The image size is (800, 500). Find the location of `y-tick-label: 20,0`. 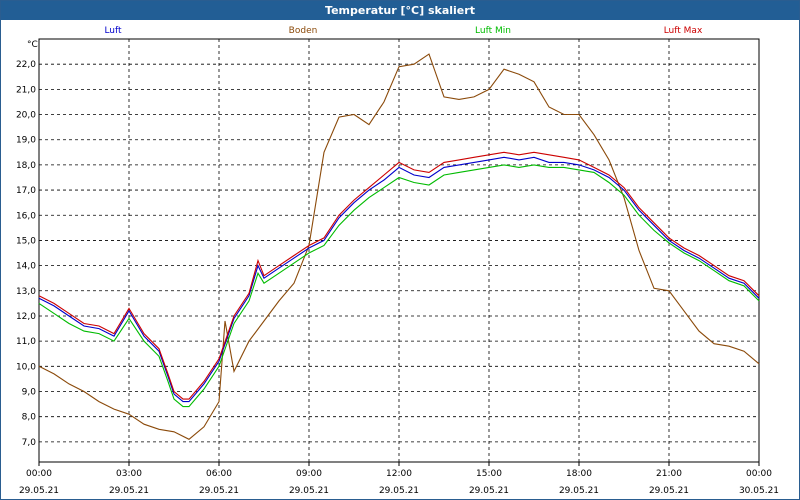

y-tick-label: 20,0 is located at coordinates (26, 116).